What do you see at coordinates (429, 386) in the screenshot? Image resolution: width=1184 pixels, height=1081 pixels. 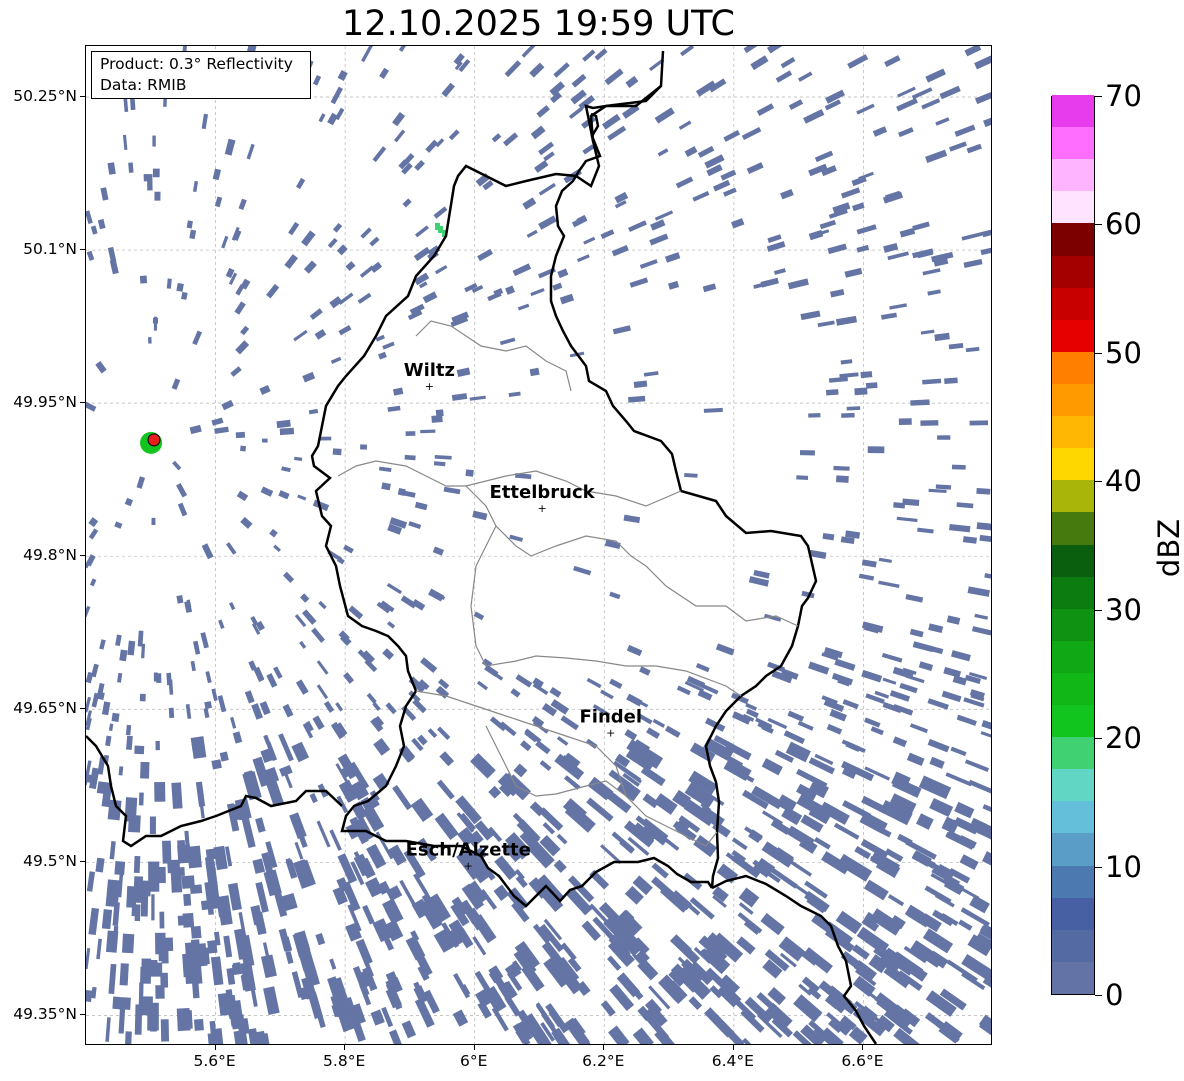 I see `city-marker: +` at bounding box center [429, 386].